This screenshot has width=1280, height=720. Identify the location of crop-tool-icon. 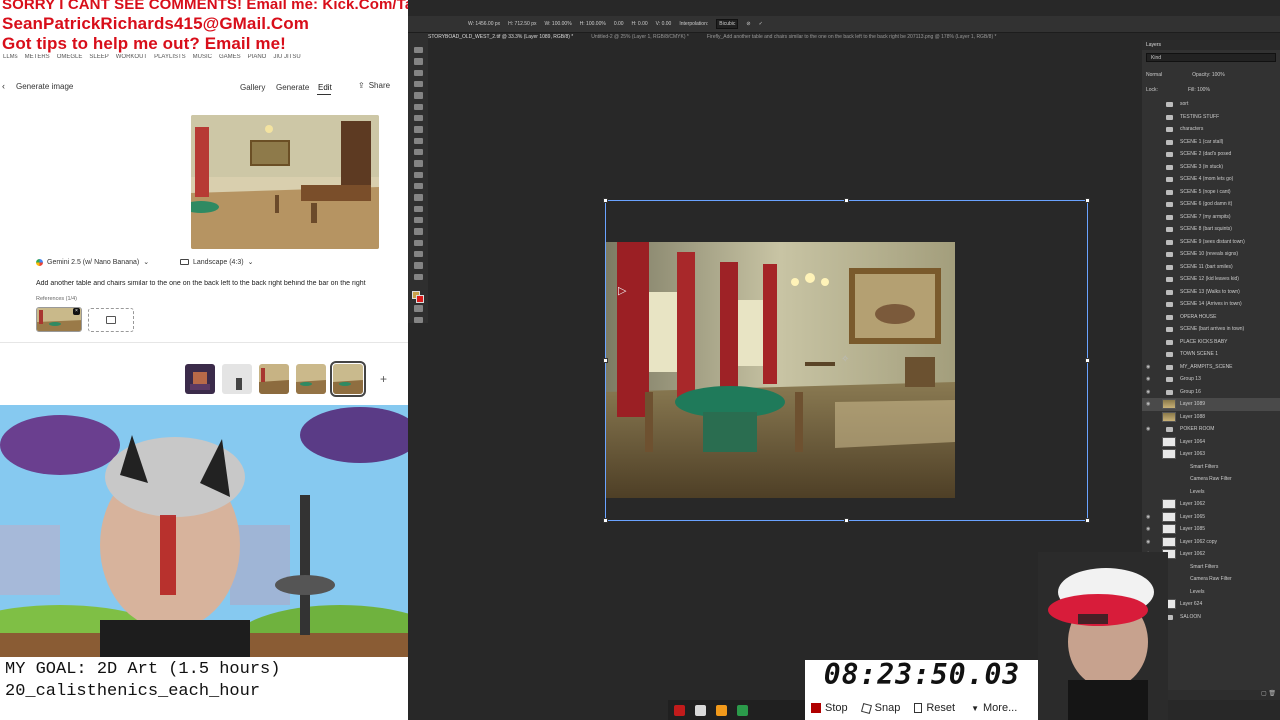
(418, 95).